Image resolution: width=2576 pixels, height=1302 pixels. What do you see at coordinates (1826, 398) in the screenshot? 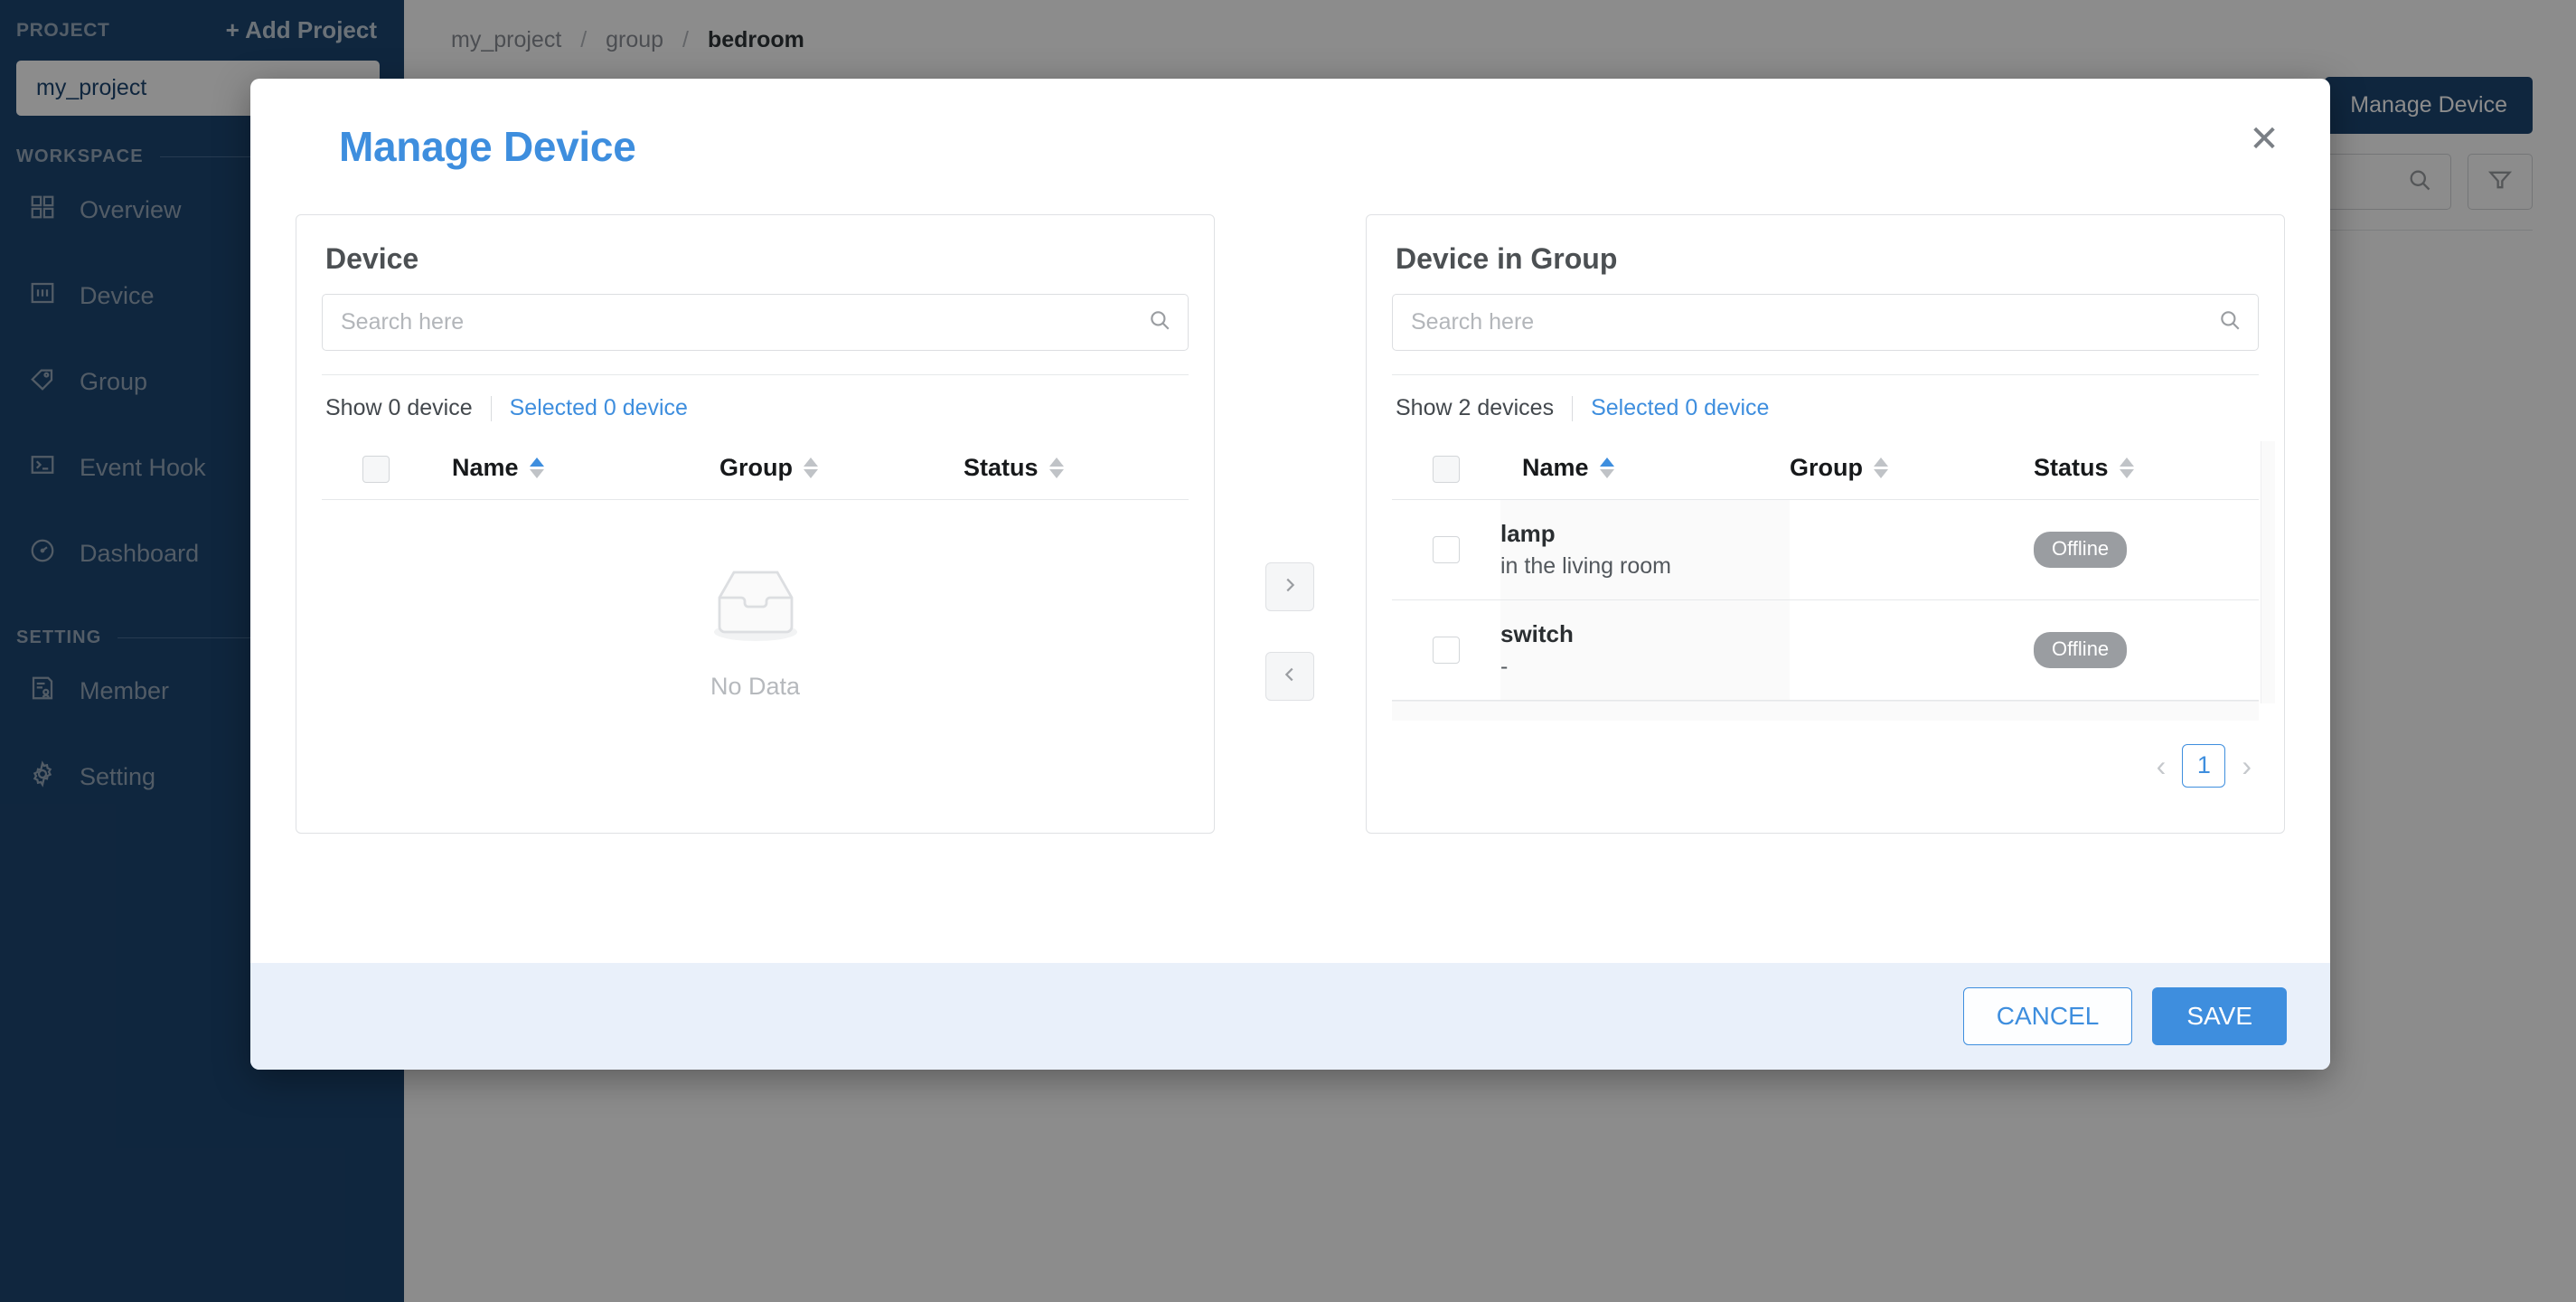
I see `device-in-group-counts: Show 2 devices Selected 0 device` at bounding box center [1826, 398].